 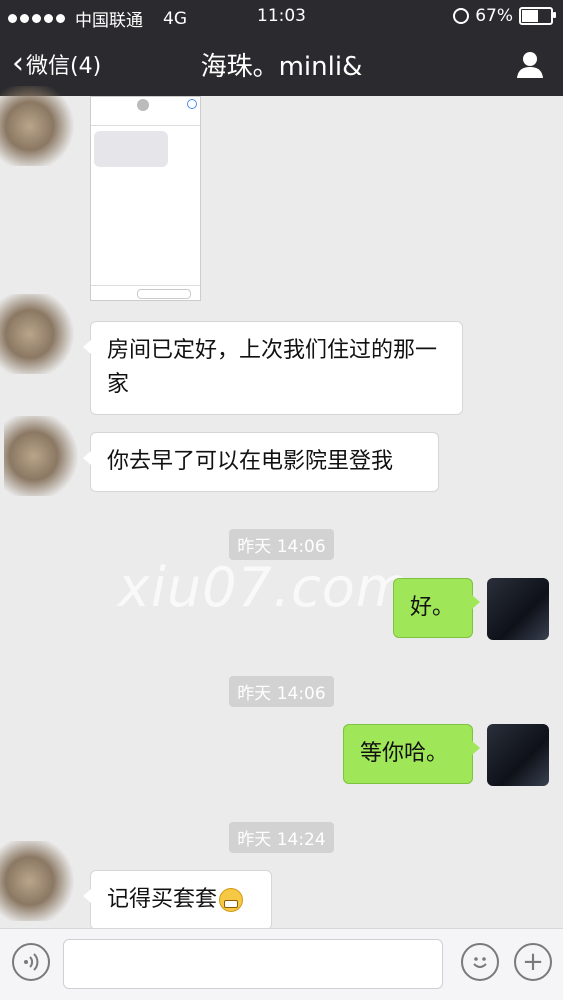 I want to click on timestamp-label: 昨天 14:24, so click(x=281, y=837).